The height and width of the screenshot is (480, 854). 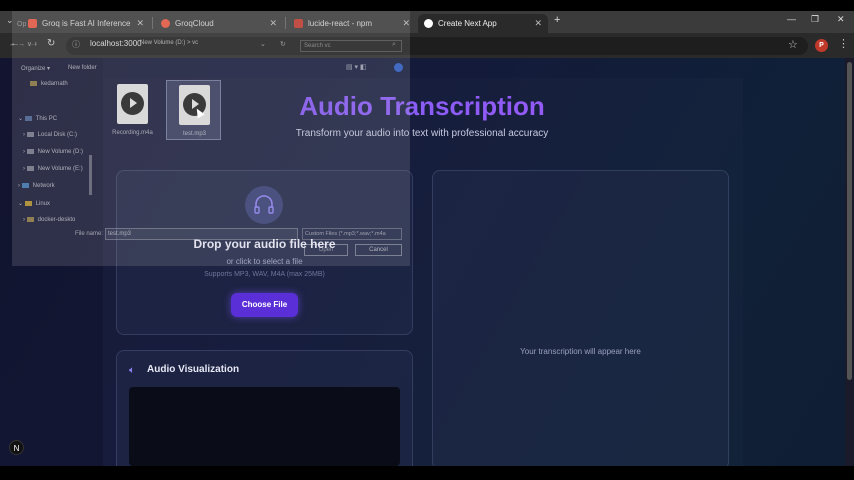 What do you see at coordinates (90, 175) in the screenshot?
I see `dialog-tree-scrollbar` at bounding box center [90, 175].